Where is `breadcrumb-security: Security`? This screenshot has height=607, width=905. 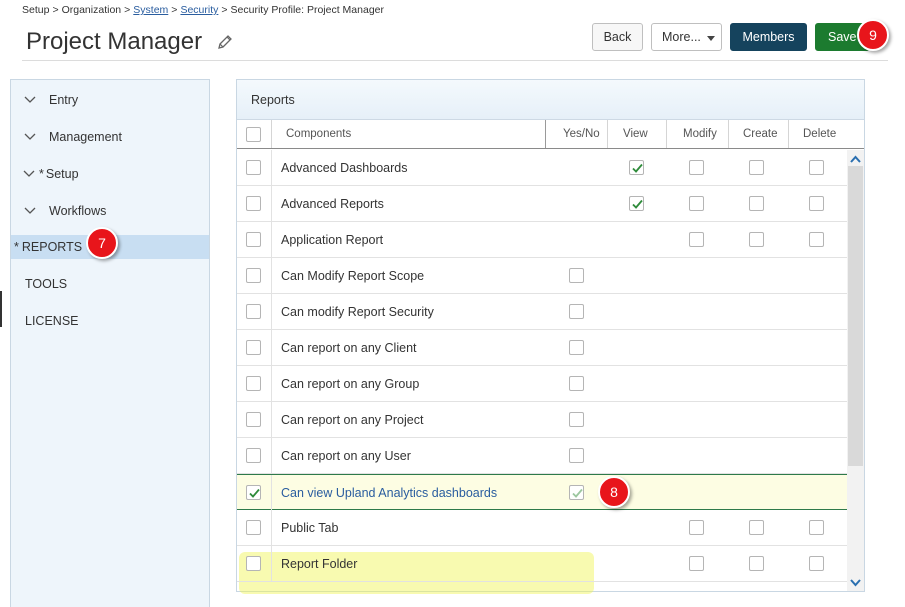 breadcrumb-security: Security is located at coordinates (199, 10).